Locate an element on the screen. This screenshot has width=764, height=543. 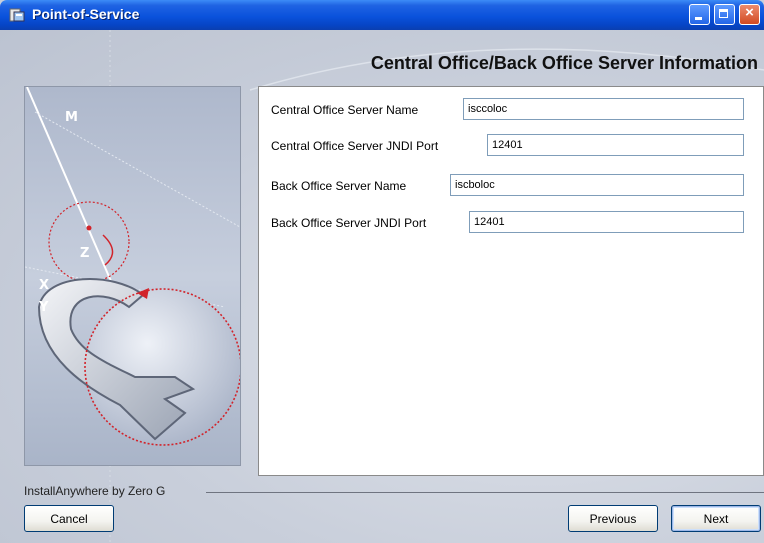
letter-m: M is located at coordinates (71, 117).